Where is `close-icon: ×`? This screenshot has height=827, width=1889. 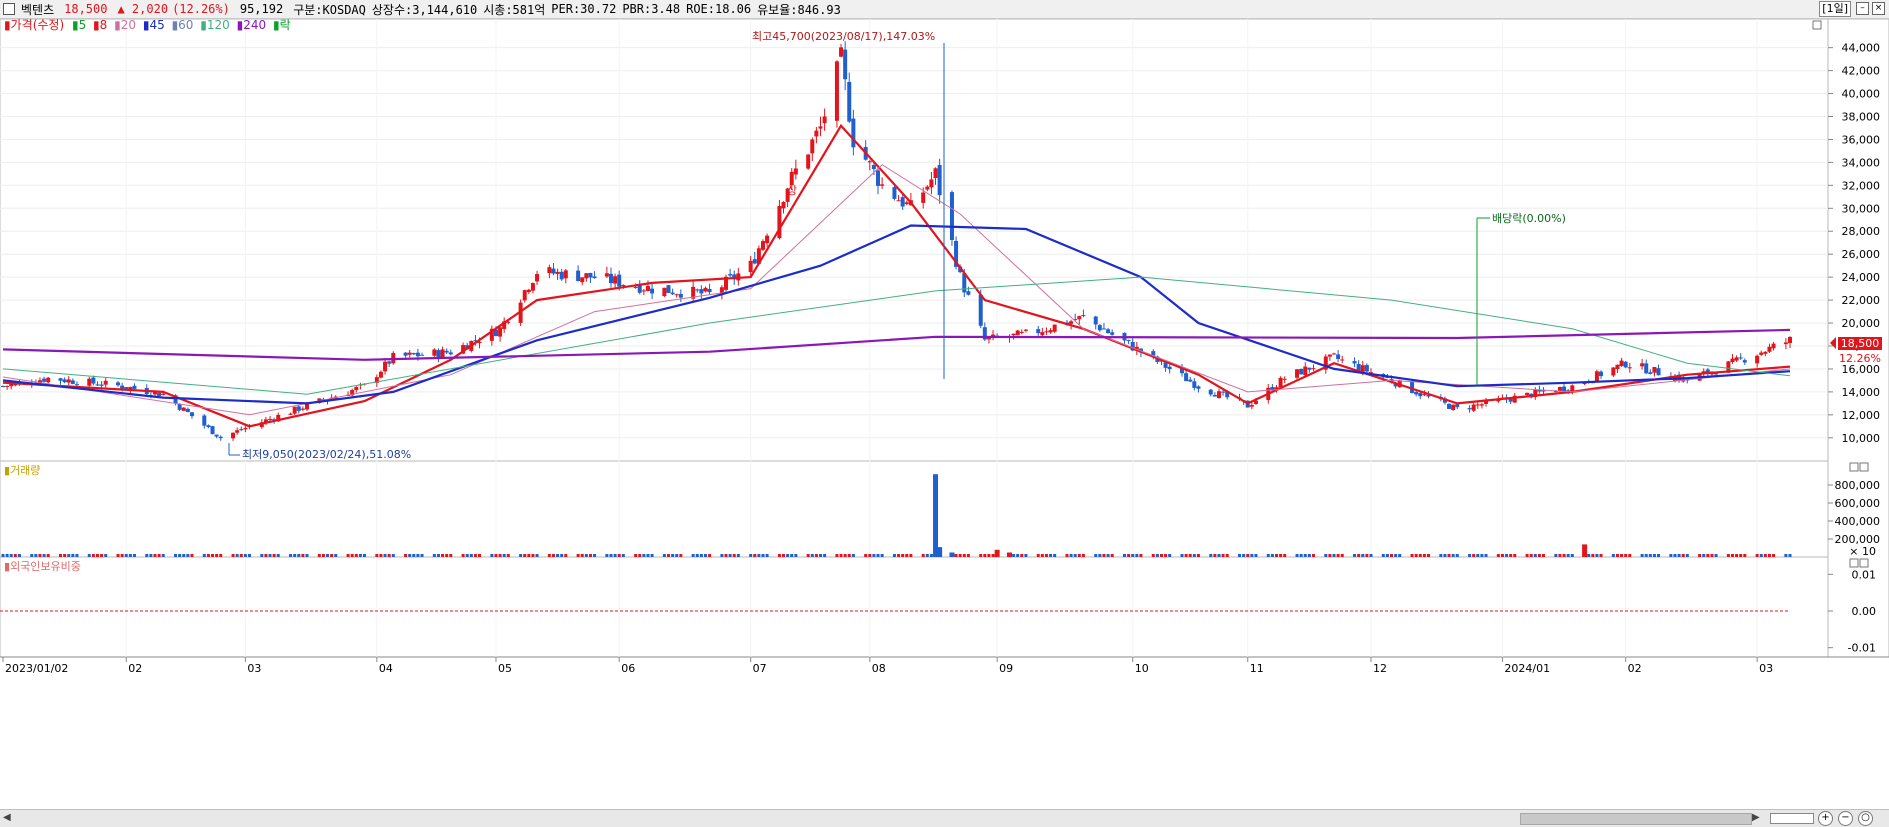 close-icon: × is located at coordinates (1878, 8).